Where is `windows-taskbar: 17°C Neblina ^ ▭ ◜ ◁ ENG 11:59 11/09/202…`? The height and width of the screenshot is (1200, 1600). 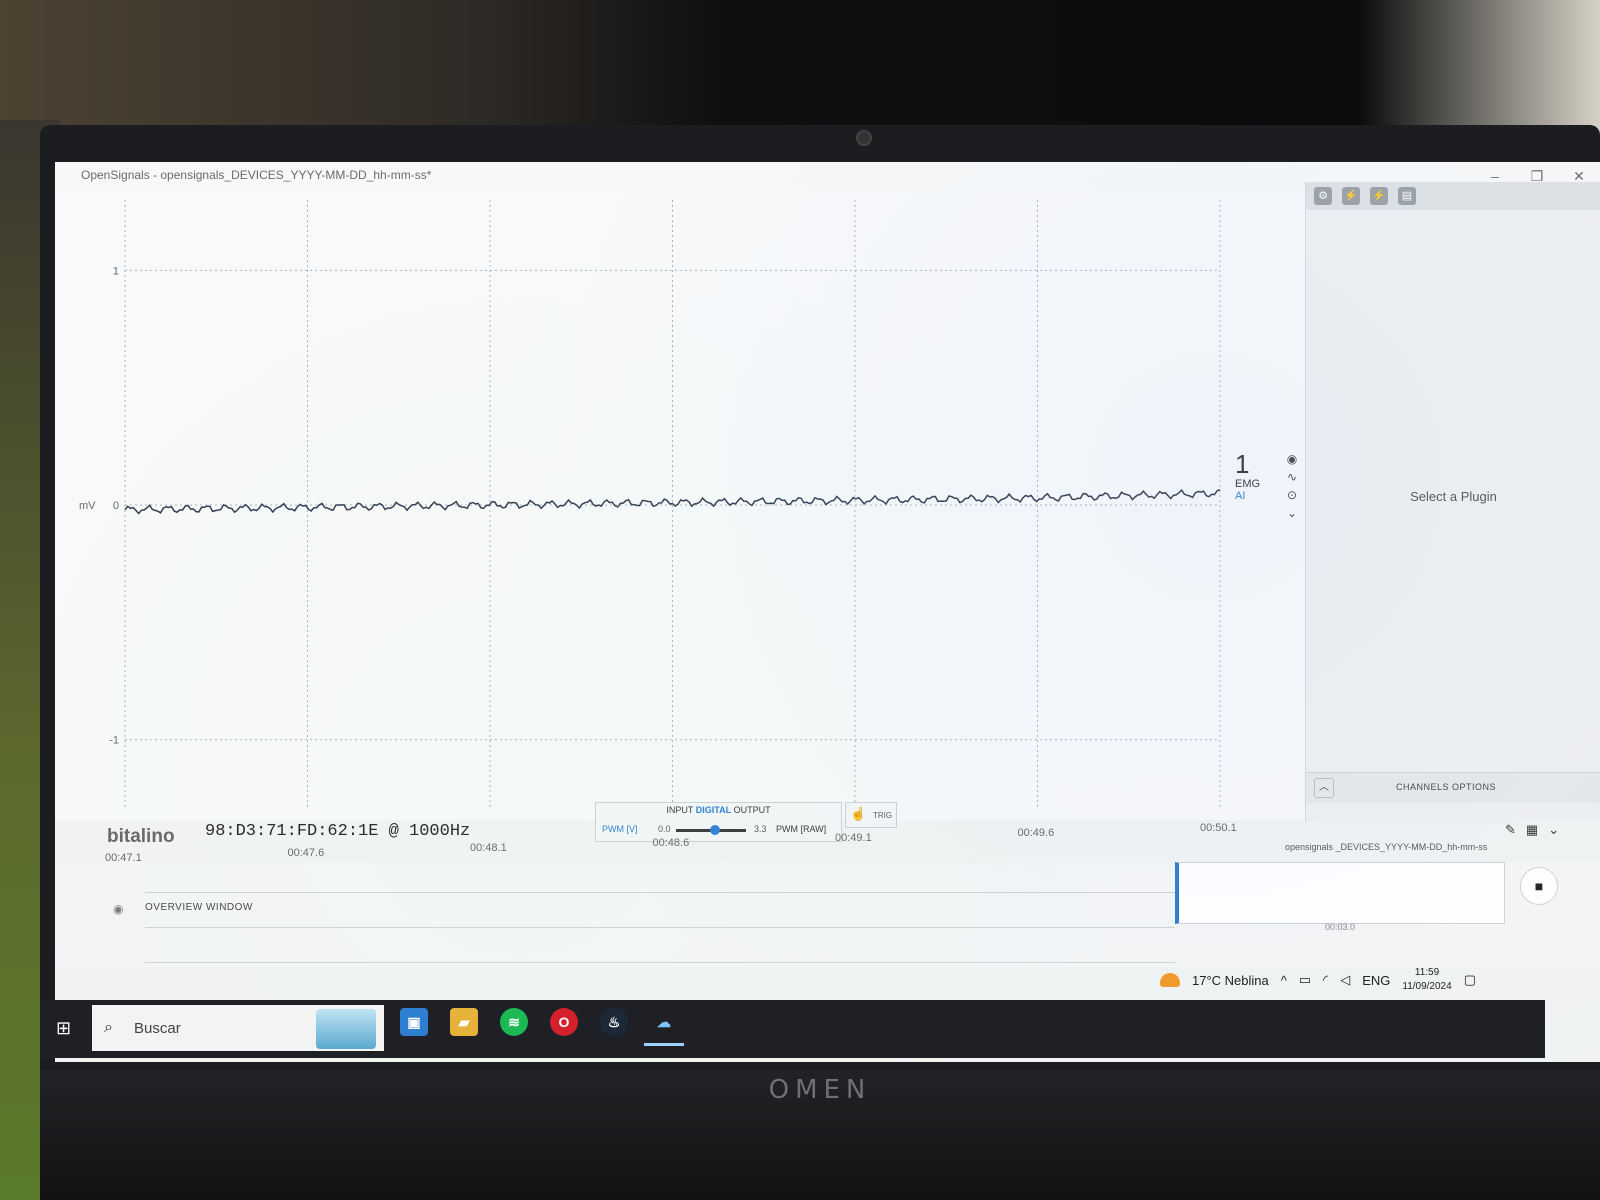
windows-taskbar: 17°C Neblina ^ ▭ ◜ ◁ ENG 11:59 11/09/202… is located at coordinates (792, 1010).